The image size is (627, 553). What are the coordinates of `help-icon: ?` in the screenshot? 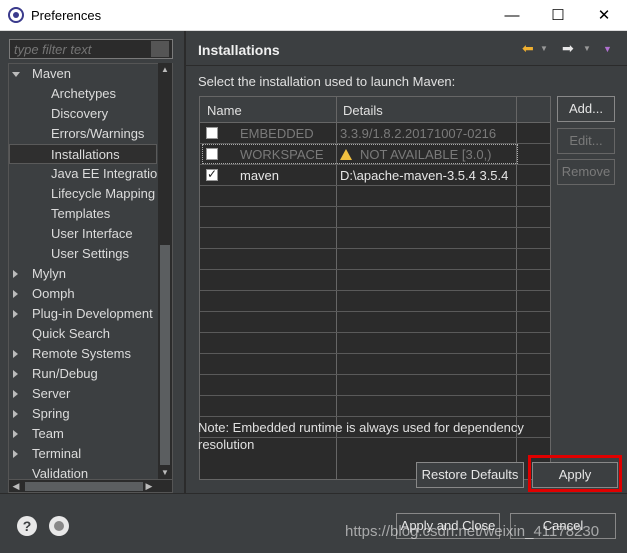 It's located at (27, 526).